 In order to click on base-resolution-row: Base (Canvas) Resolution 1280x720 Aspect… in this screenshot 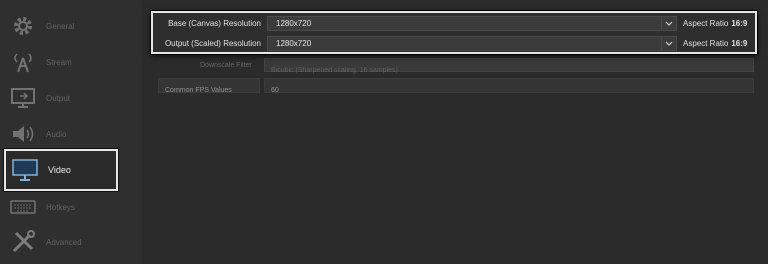, I will do `click(456, 23)`.